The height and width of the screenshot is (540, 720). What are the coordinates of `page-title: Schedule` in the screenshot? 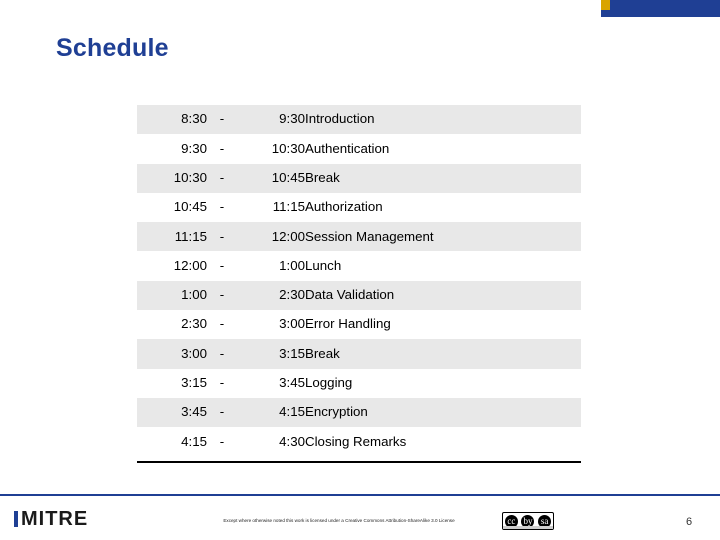 It's located at (112, 48).